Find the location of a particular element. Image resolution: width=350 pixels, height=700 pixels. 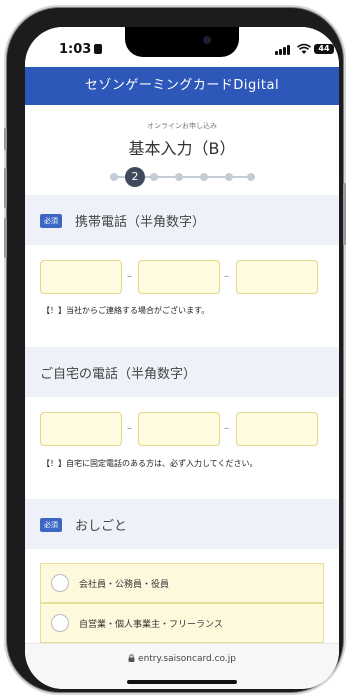

home-phone-label: ご自宅の電話（半角数字） is located at coordinates (118, 374).